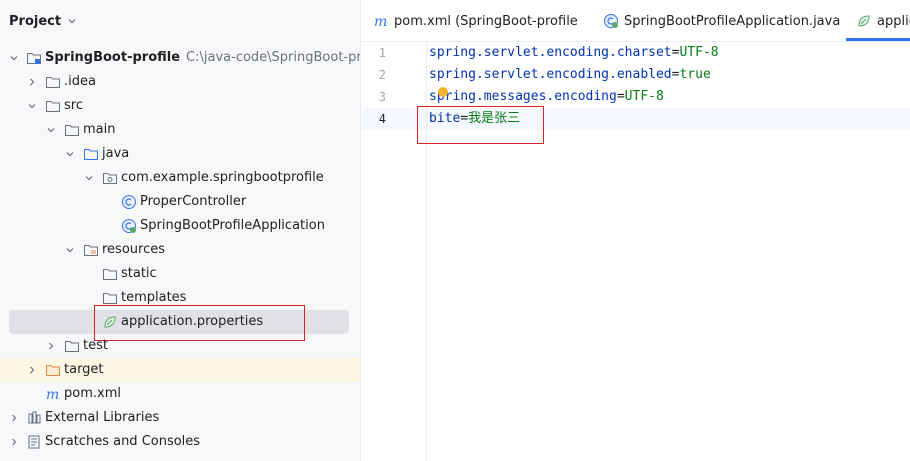  Describe the element at coordinates (893, 21) in the screenshot. I see `tab-label: applic` at that location.